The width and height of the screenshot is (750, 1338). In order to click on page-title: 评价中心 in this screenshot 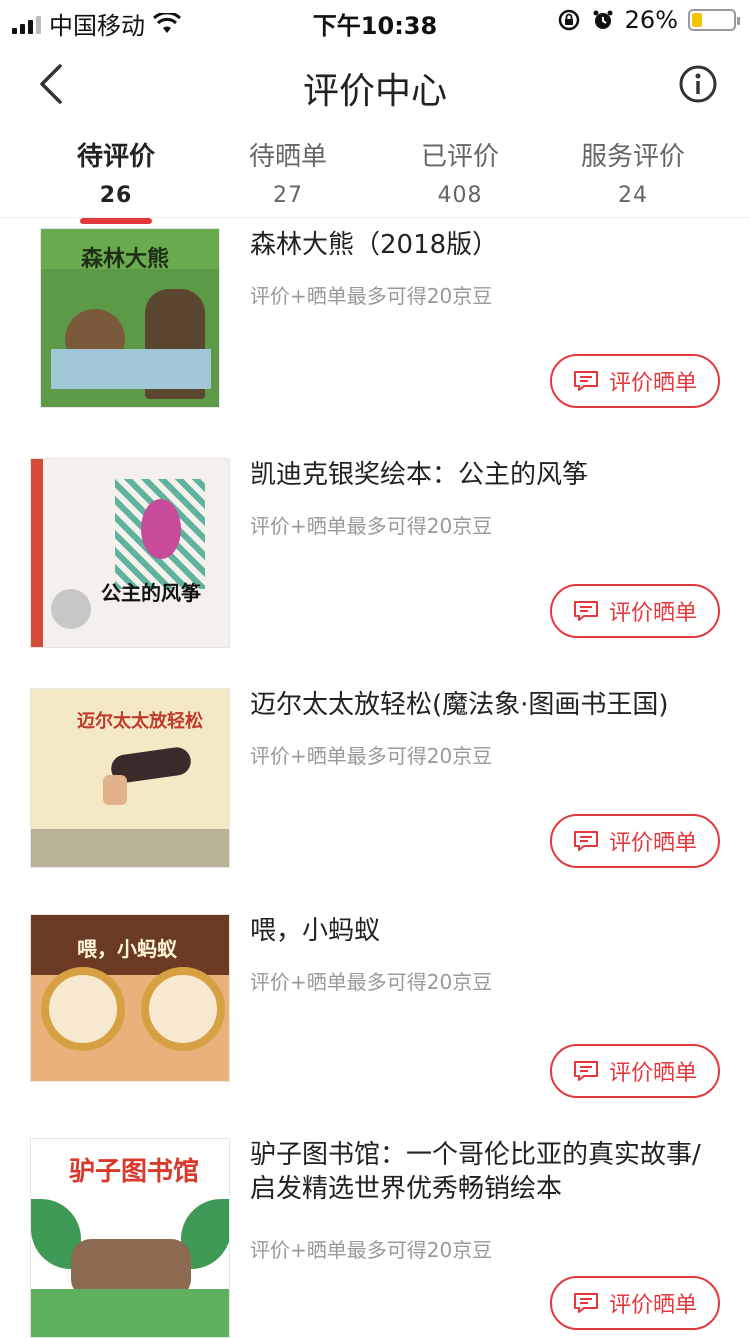, I will do `click(374, 91)`.